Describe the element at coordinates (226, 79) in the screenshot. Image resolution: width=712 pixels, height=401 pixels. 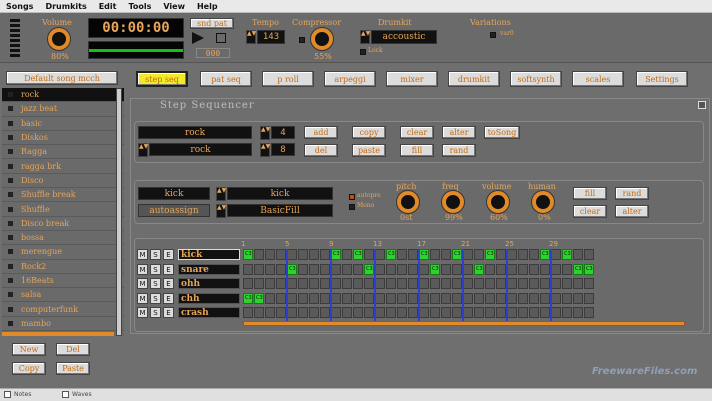
I see `tab-pat-seq: pat seq` at that location.